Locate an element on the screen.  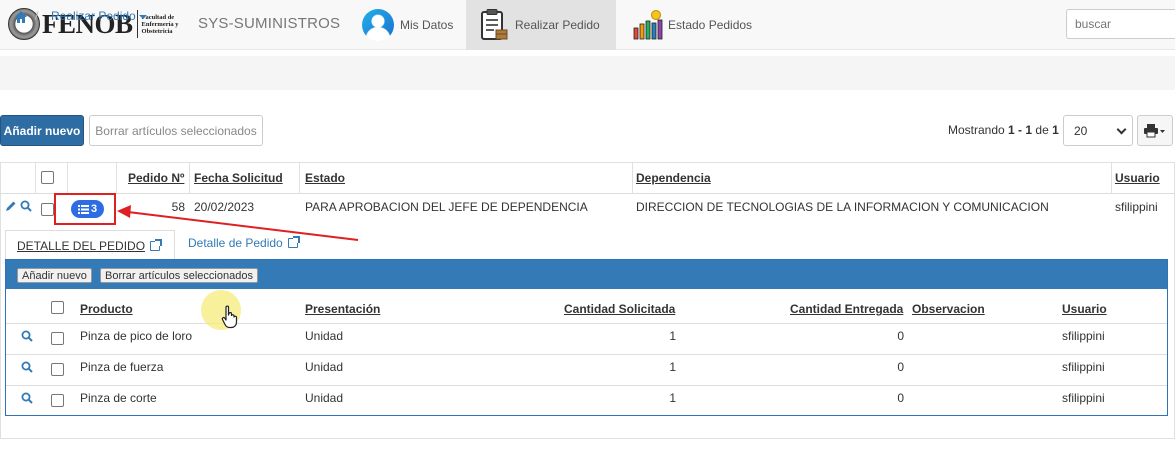
cell-fecha: 20/02/2023 is located at coordinates (224, 207).